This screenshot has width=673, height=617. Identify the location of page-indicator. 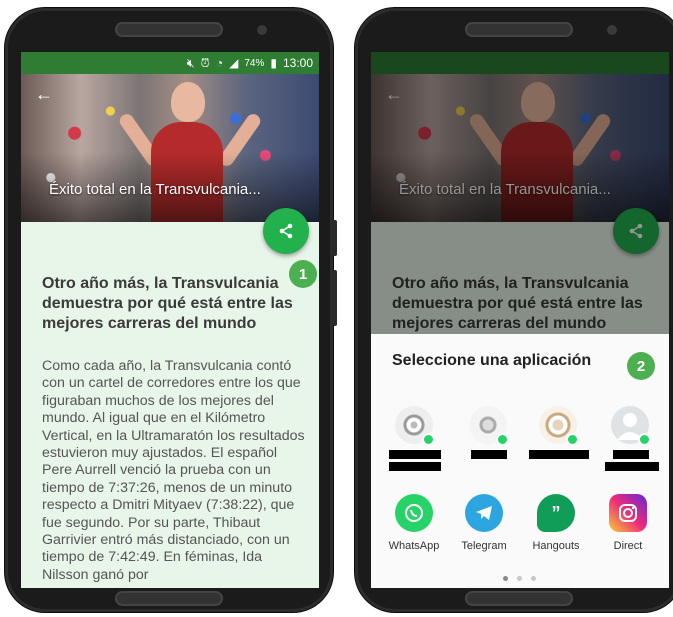
(519, 578).